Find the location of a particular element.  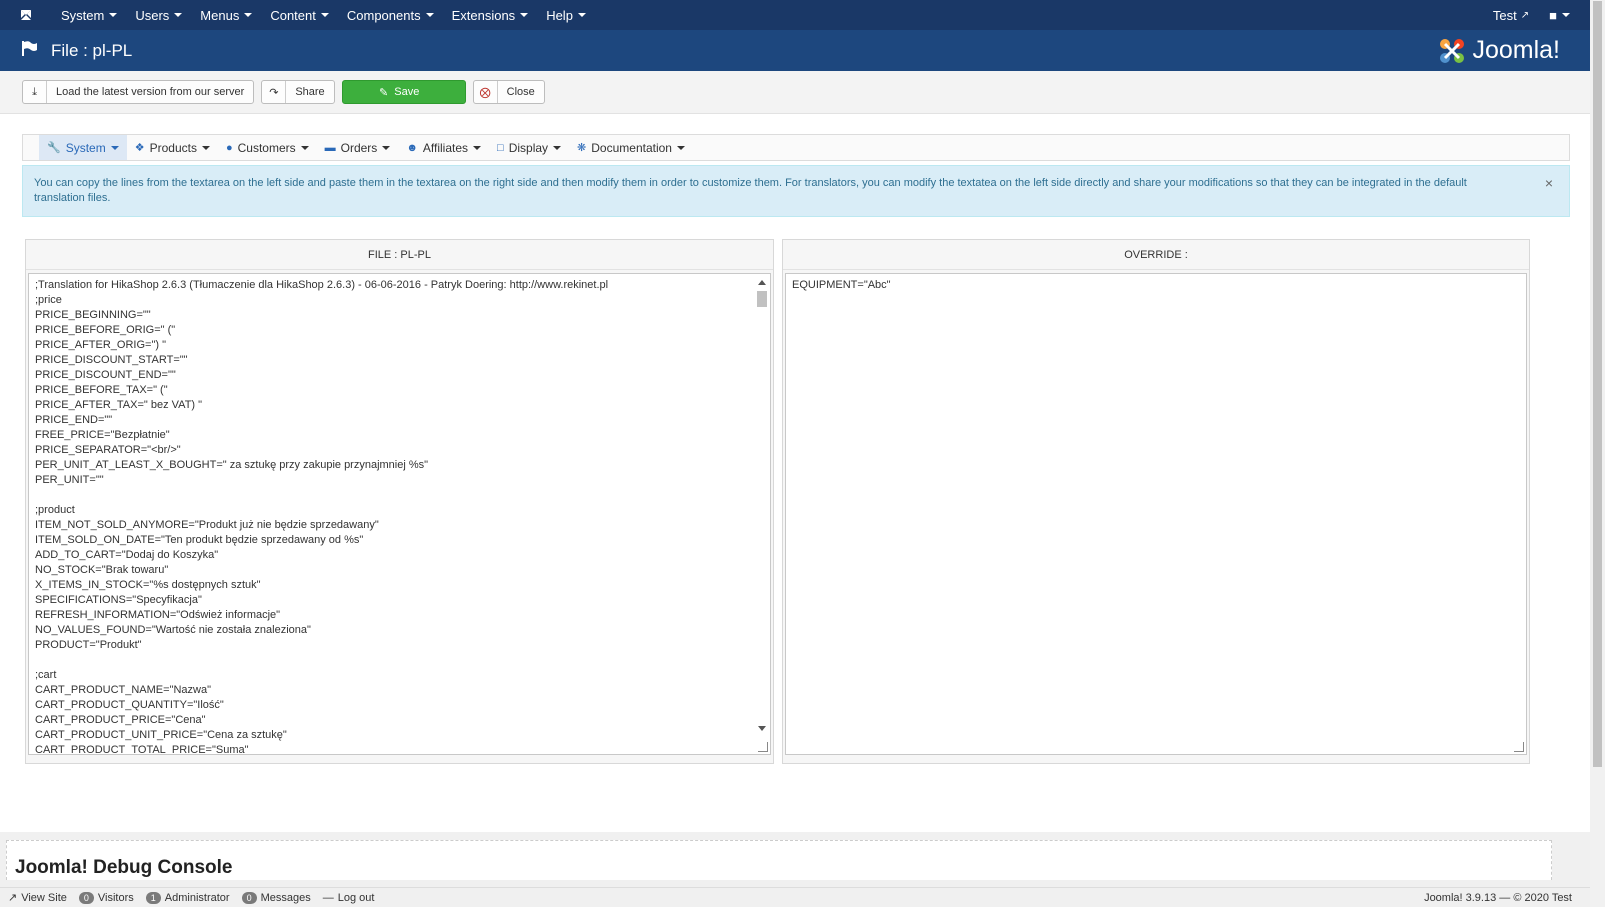

administrator-status: 1 Administrator is located at coordinates (187, 897).